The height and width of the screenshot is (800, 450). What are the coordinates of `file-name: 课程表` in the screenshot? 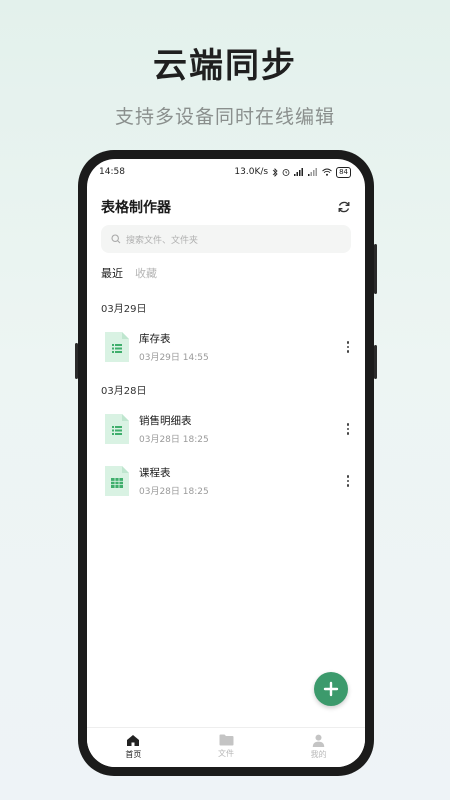 It's located at (155, 473).